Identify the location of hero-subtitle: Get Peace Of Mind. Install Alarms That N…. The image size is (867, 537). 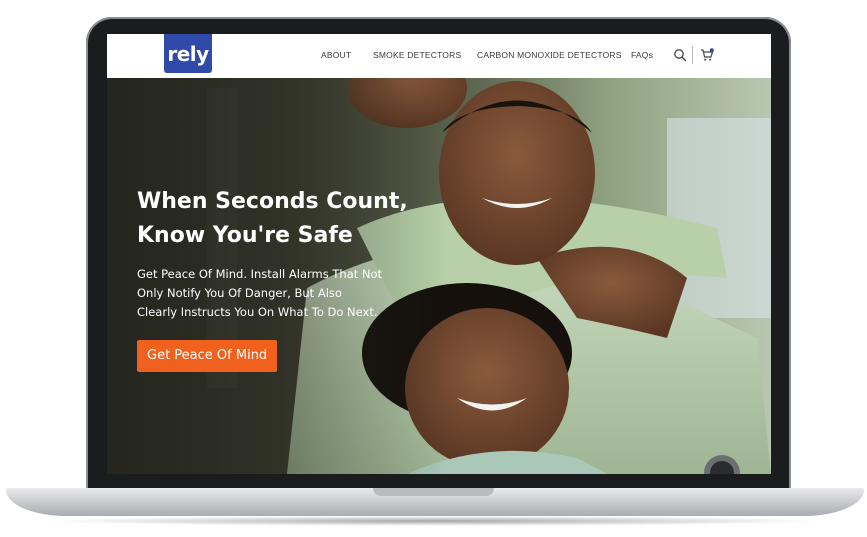
(274, 293).